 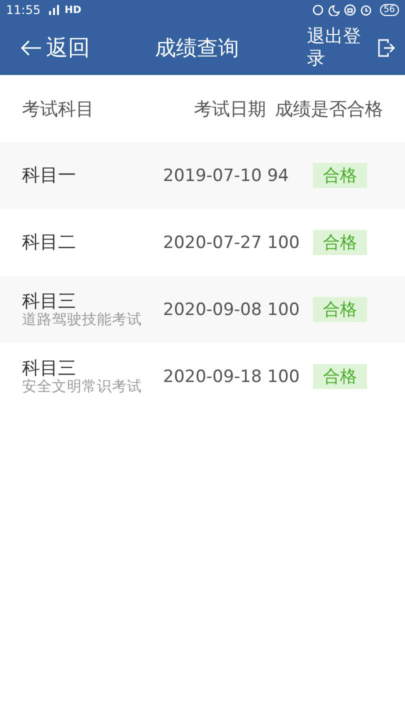 I want to click on subject-subtitle: 道路驾驶技能考试, so click(x=82, y=320).